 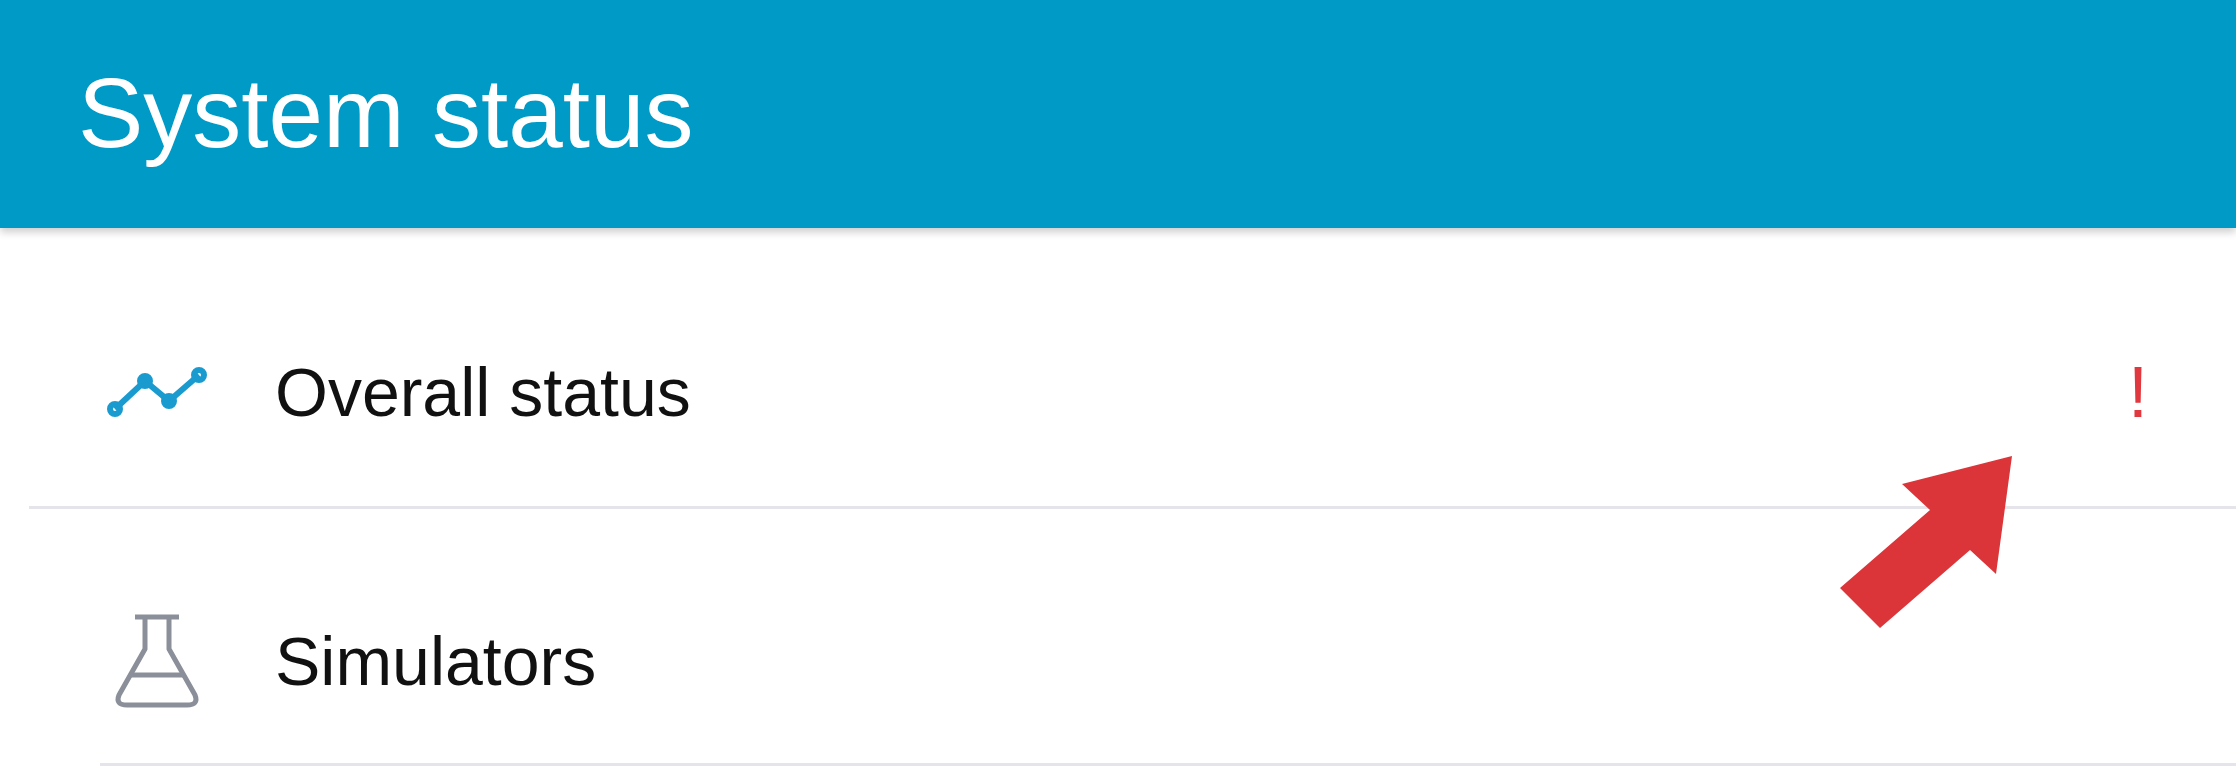 I want to click on page-title: System status, so click(x=386, y=114).